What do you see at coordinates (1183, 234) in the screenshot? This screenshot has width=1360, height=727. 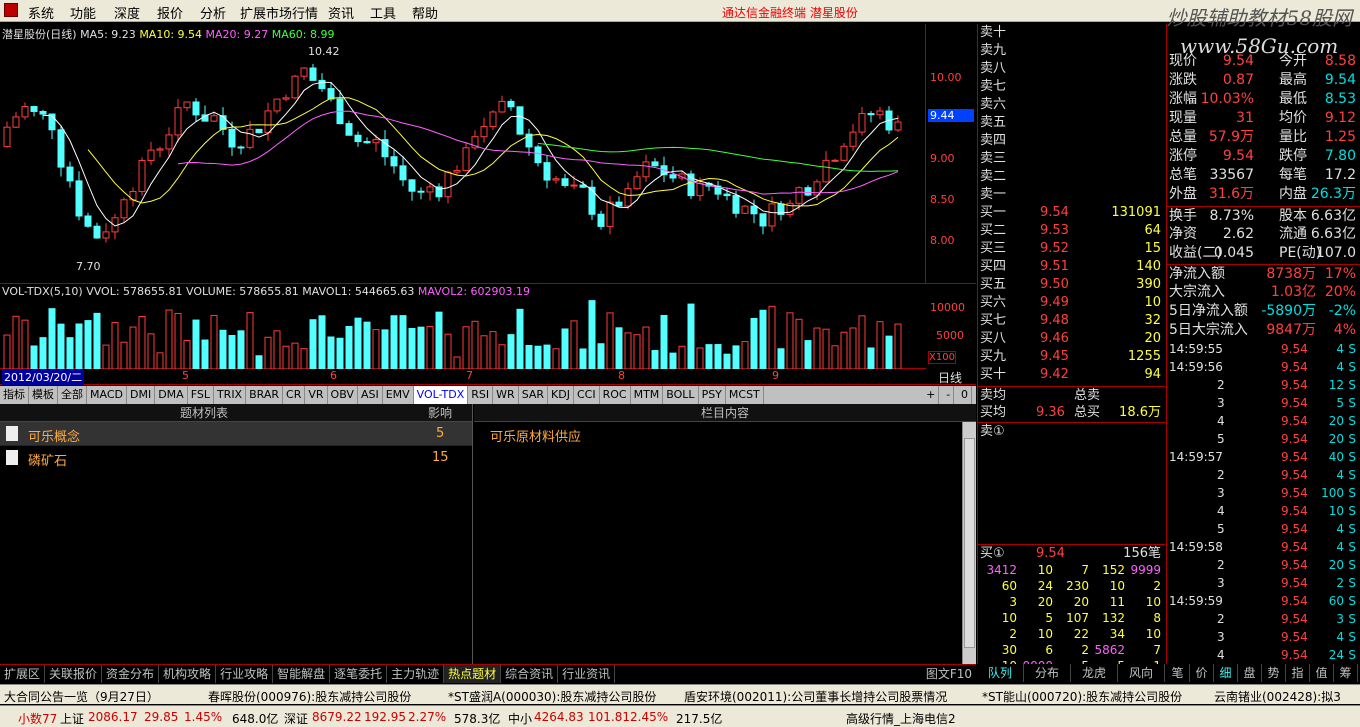 I see `quote-label: 净资` at bounding box center [1183, 234].